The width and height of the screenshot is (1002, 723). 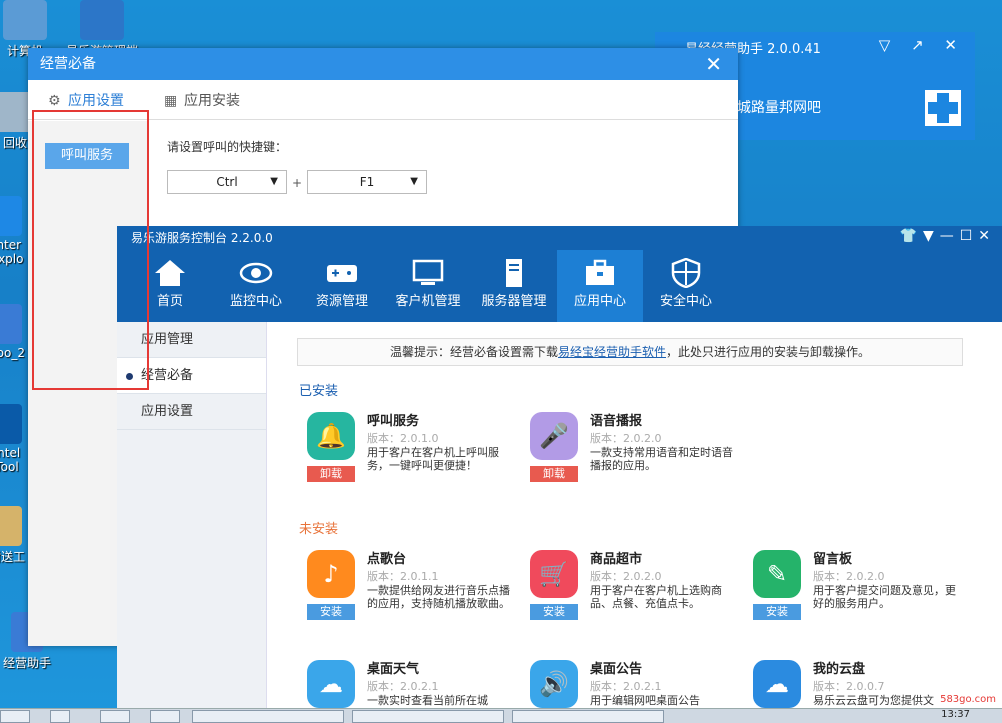 What do you see at coordinates (102, 20) in the screenshot?
I see `manager-app-icon` at bounding box center [102, 20].